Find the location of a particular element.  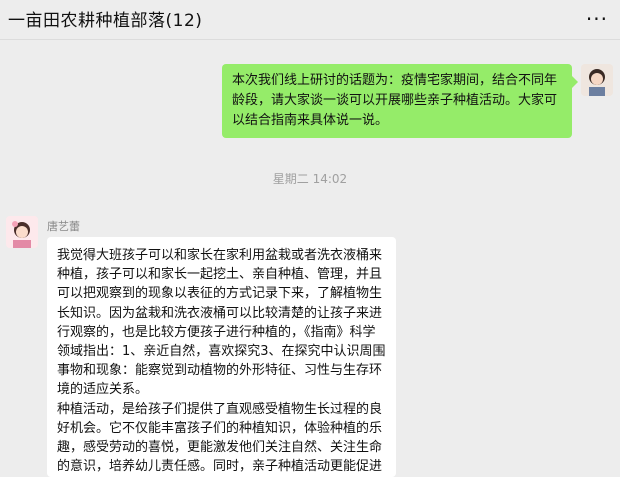

sender-name: 唐艺蕾 is located at coordinates (63, 226).